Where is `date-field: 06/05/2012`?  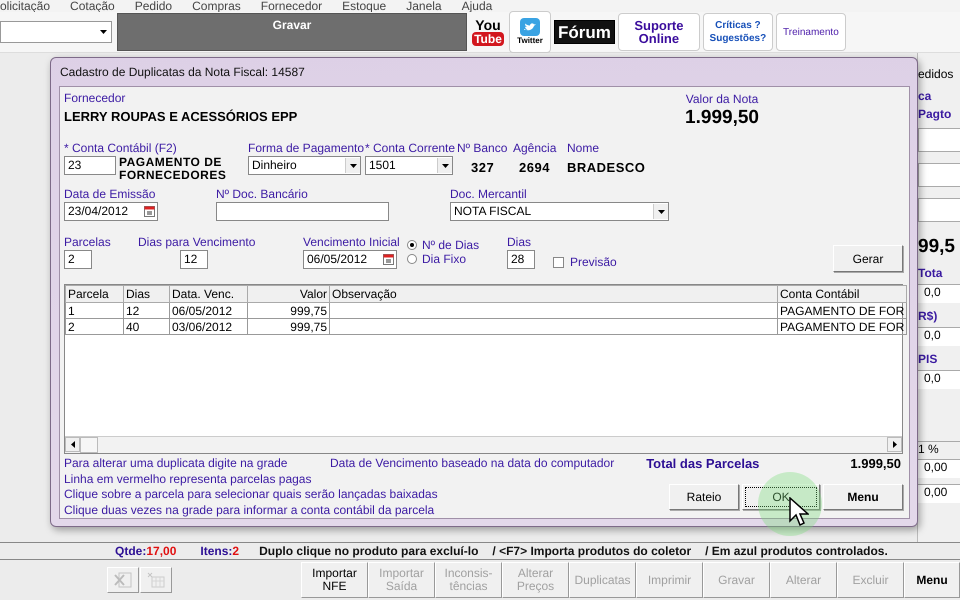
date-field: 06/05/2012 is located at coordinates (350, 259).